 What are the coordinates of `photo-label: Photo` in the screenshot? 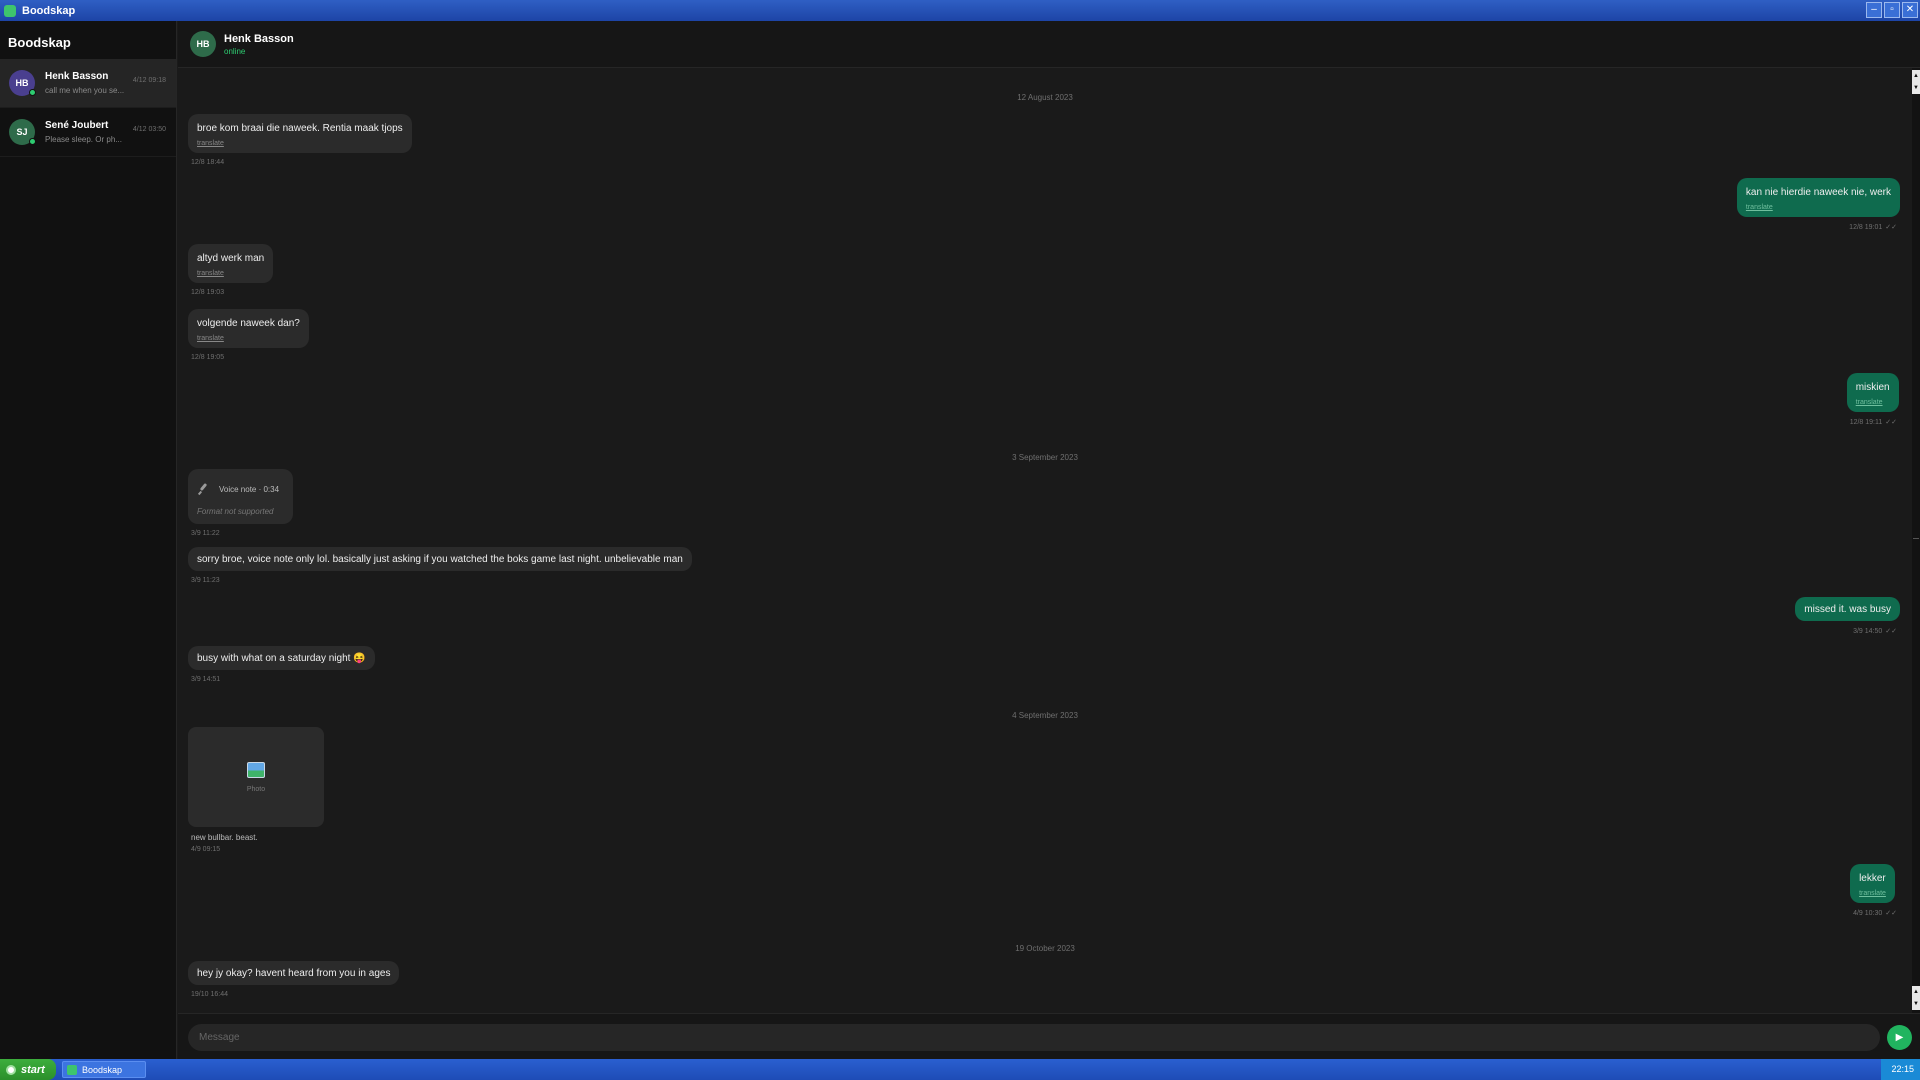 It's located at (256, 789).